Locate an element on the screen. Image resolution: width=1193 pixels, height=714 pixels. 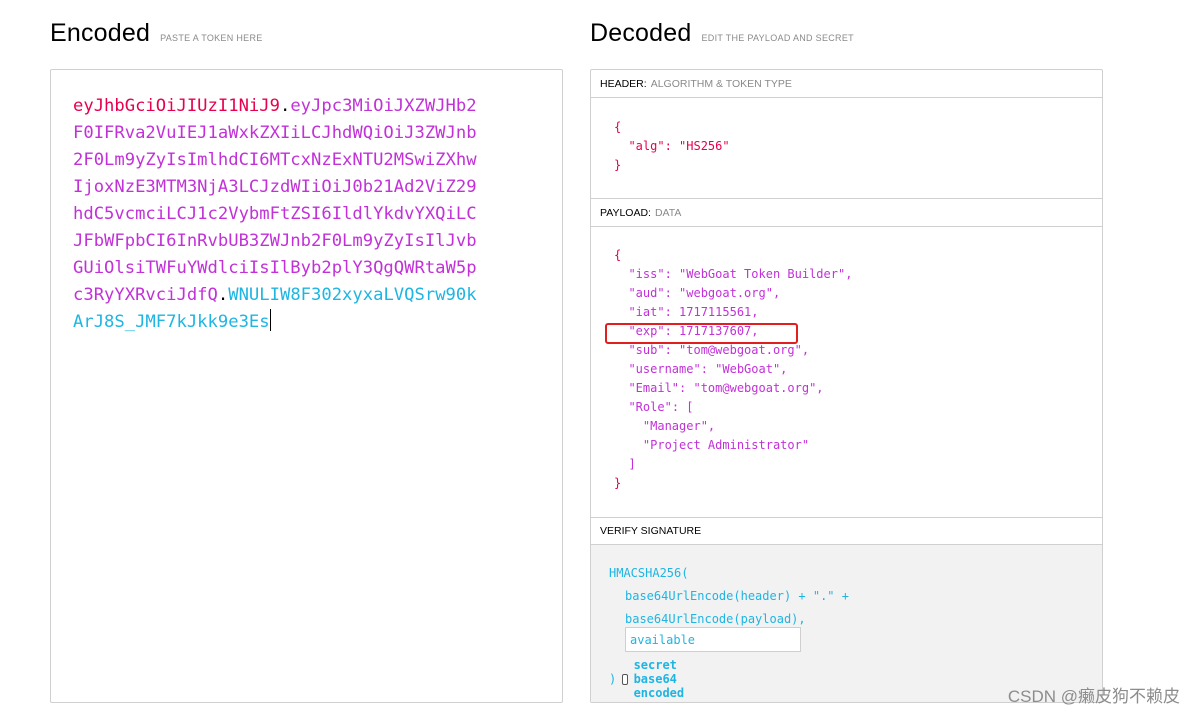
json-value: [ is located at coordinates (690, 407).